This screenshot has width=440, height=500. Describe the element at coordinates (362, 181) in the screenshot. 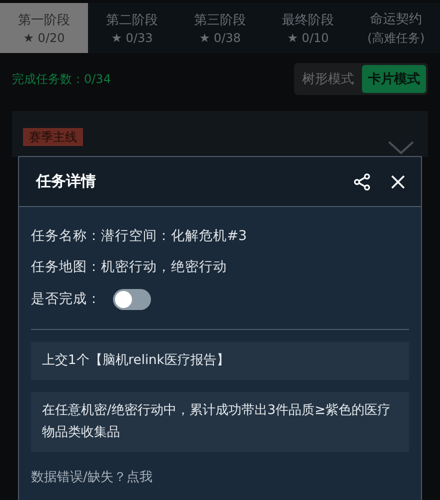

I see `share-icon` at that location.